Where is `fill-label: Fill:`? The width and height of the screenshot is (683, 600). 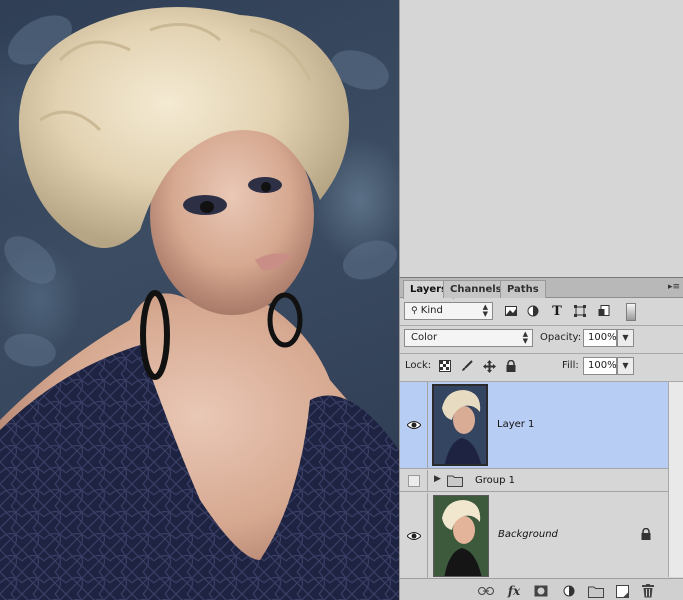 fill-label: Fill: is located at coordinates (570, 365).